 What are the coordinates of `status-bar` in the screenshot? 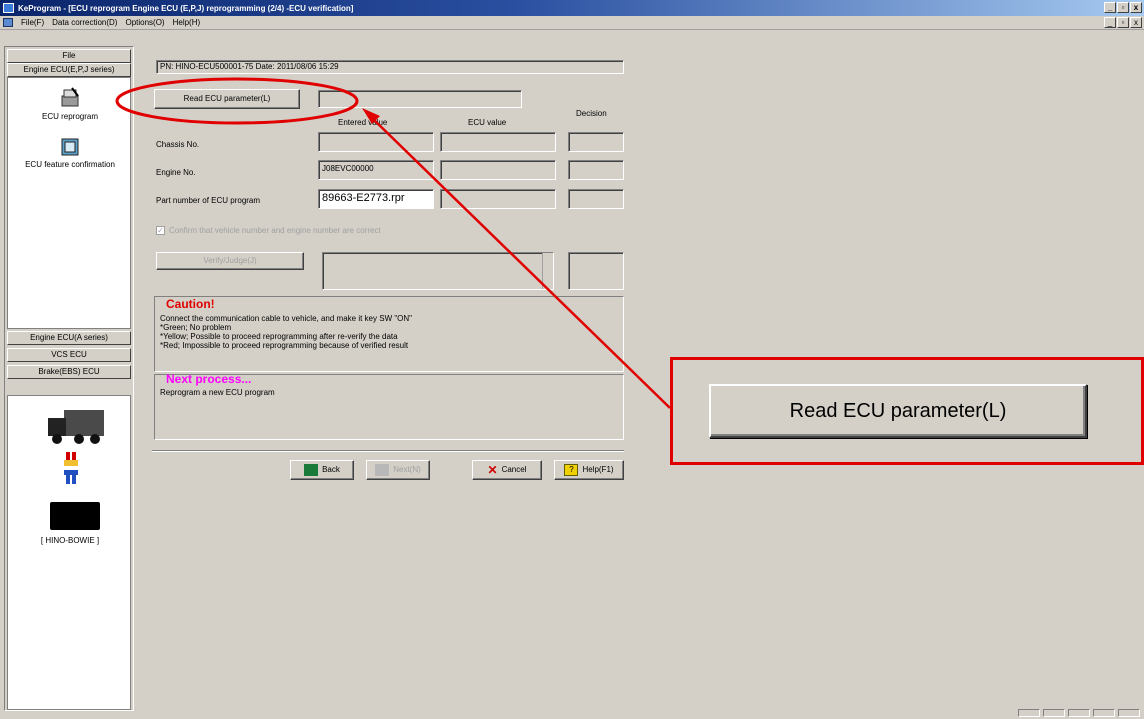 It's located at (1079, 713).